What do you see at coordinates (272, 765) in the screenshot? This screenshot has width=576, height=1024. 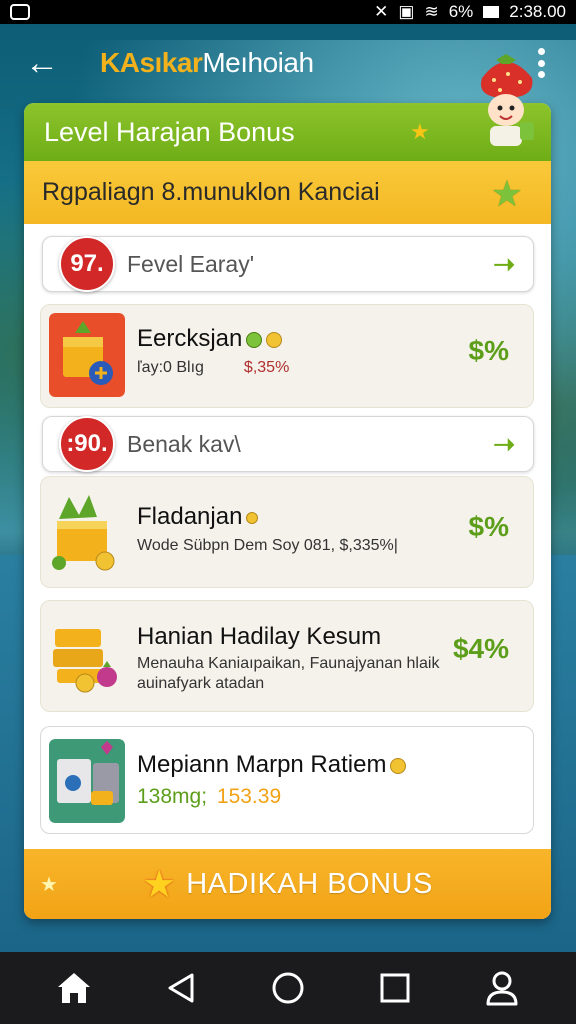 I see `reward-name: Mepiann Marpn Ratiem` at bounding box center [272, 765].